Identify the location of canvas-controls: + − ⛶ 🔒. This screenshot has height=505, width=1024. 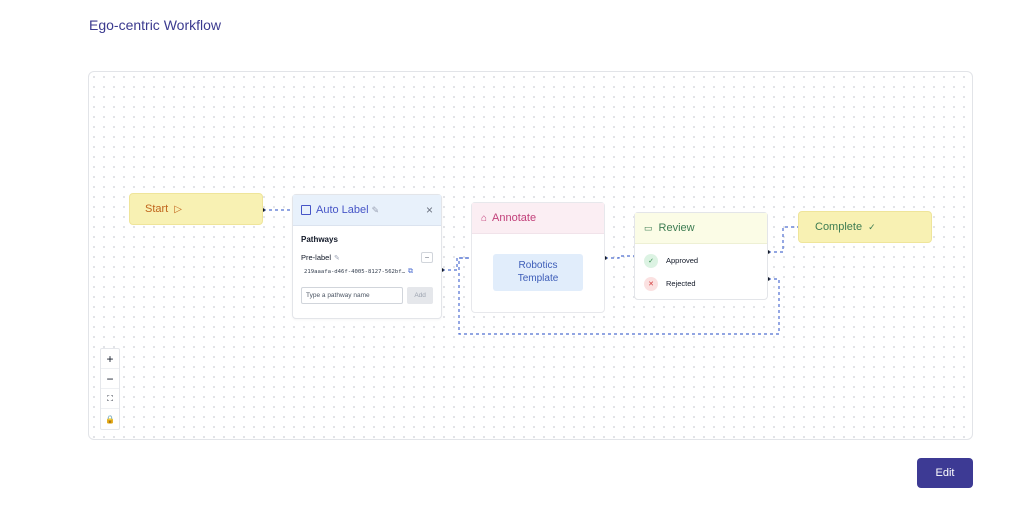
(110, 389).